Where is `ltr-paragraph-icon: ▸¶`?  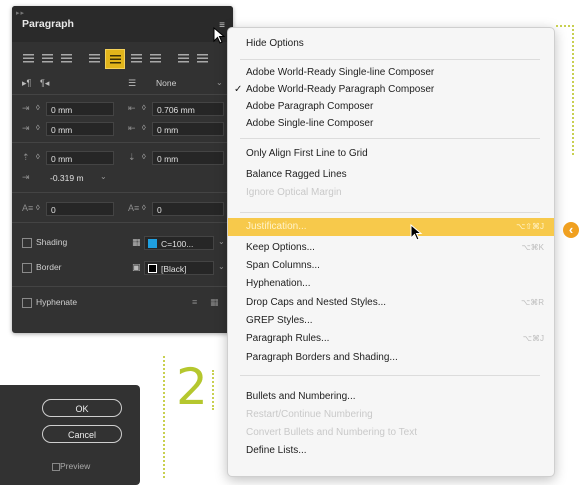
ltr-paragraph-icon: ▸¶ is located at coordinates (26, 83).